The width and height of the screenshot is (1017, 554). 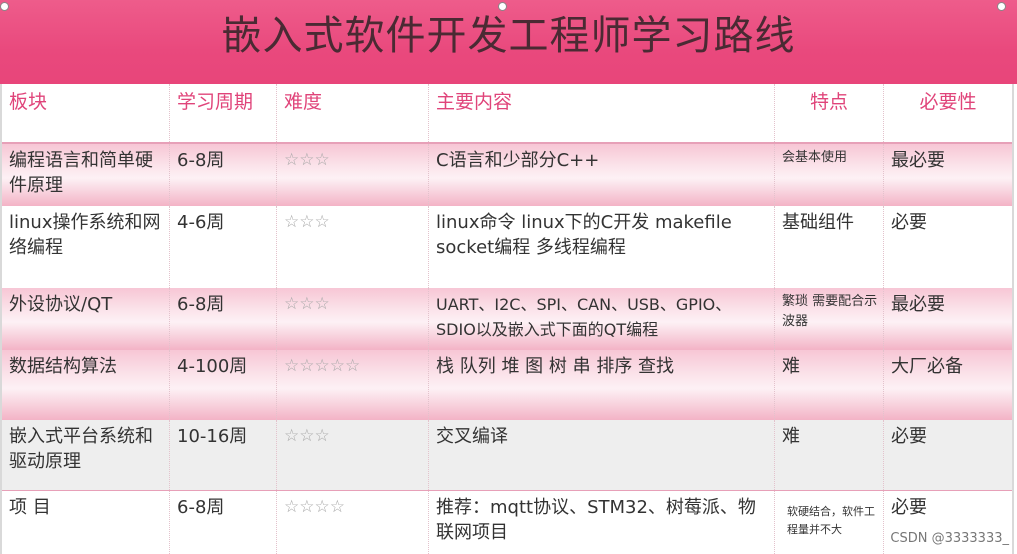 I want to click on feature-cell: 软硬结合，软件工程量并不大, so click(x=831, y=520).